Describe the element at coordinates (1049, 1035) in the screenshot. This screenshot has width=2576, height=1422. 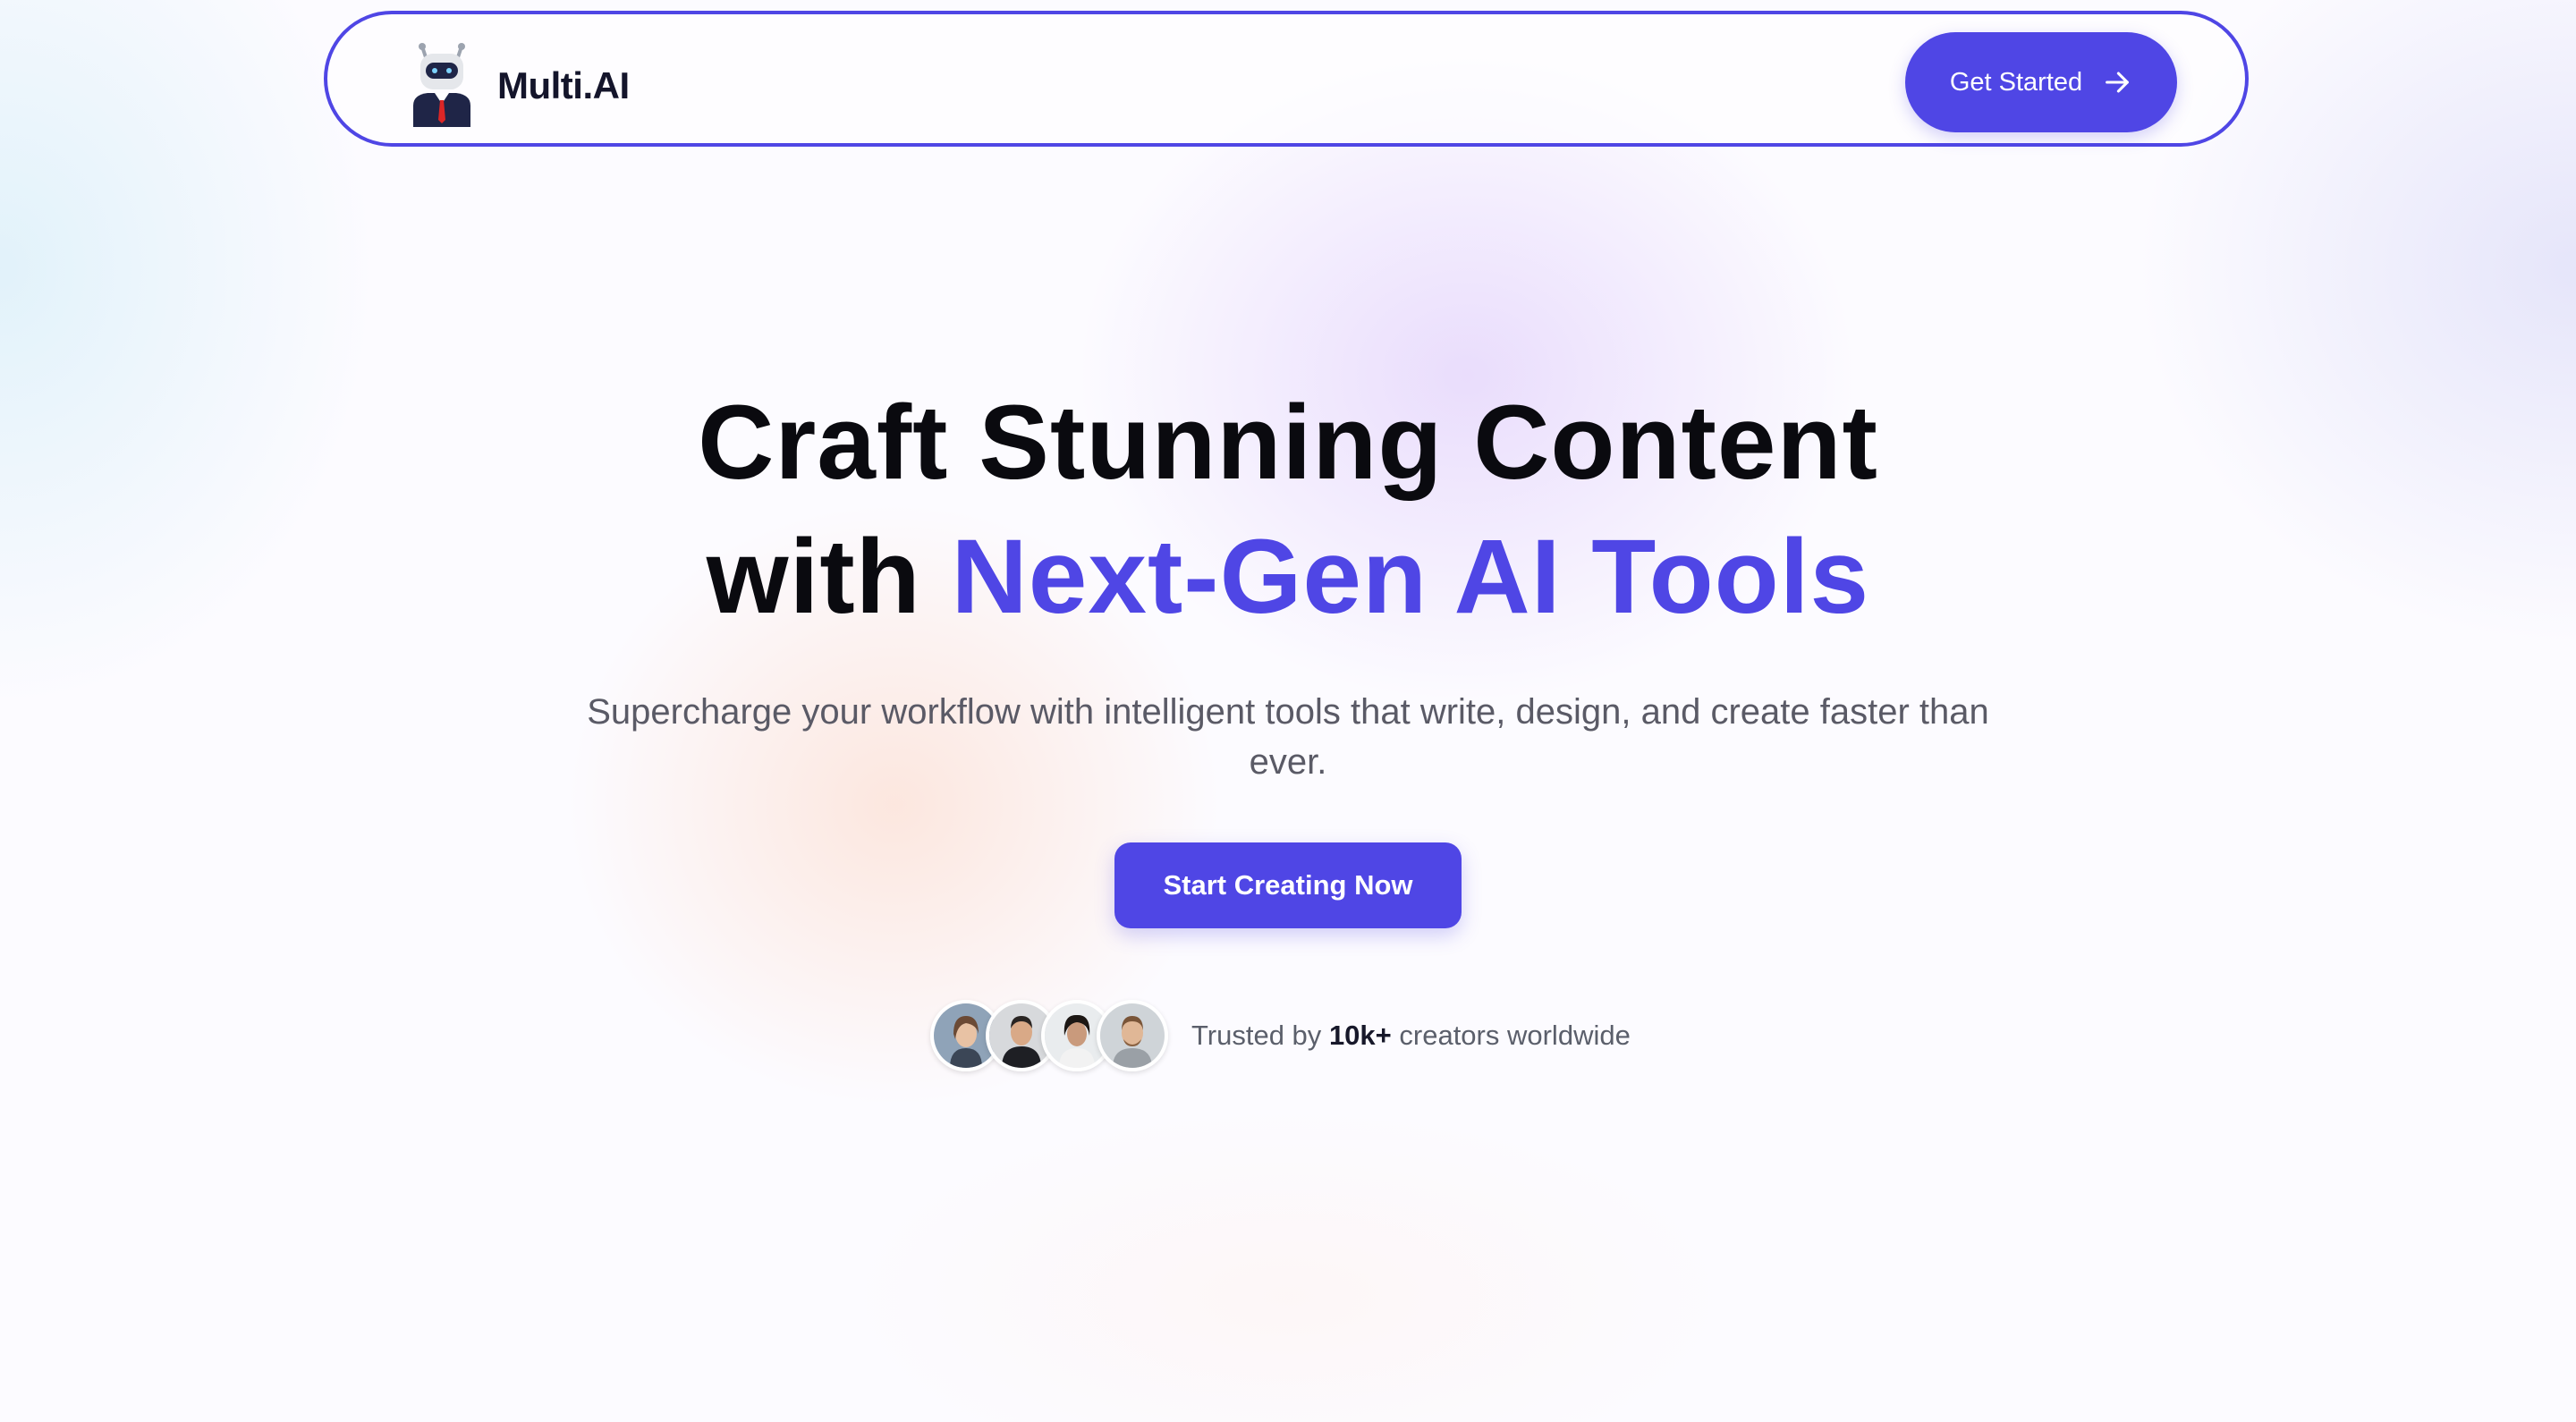
I see `avatar-group` at that location.